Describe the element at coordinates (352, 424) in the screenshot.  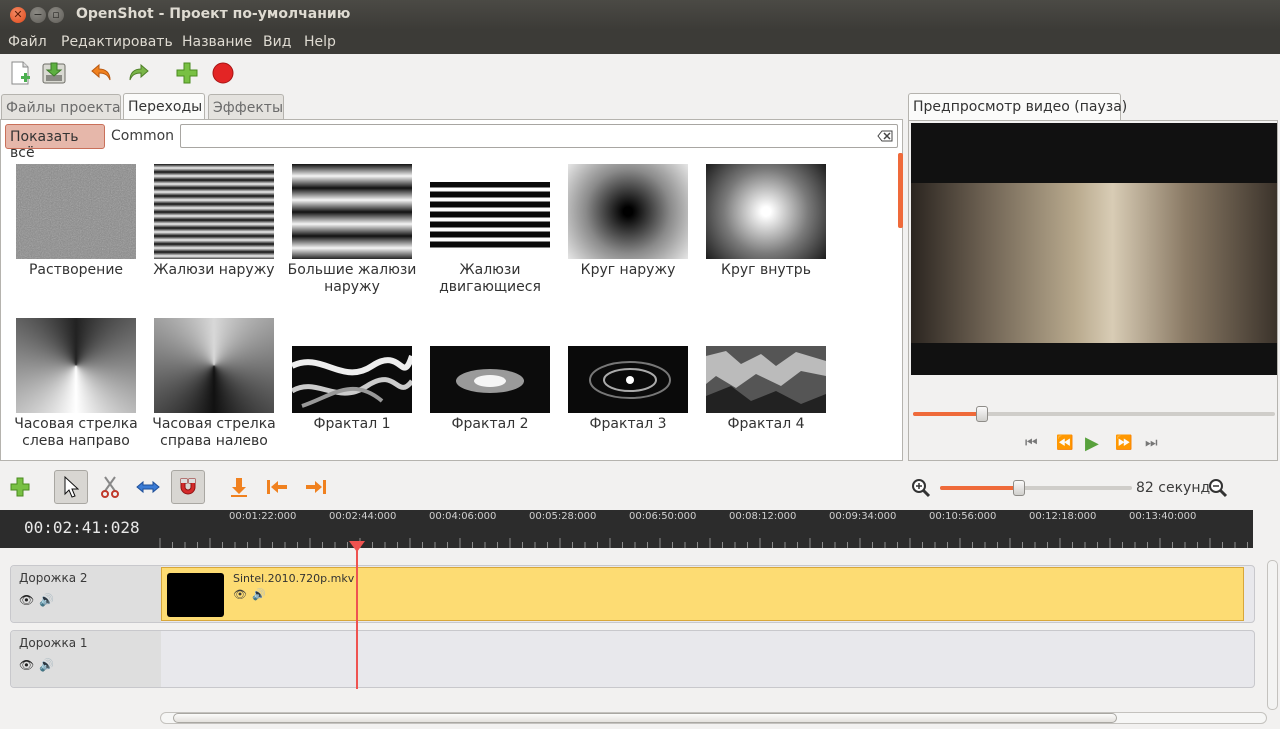
I see `transition-label: Фрактал 1` at that location.